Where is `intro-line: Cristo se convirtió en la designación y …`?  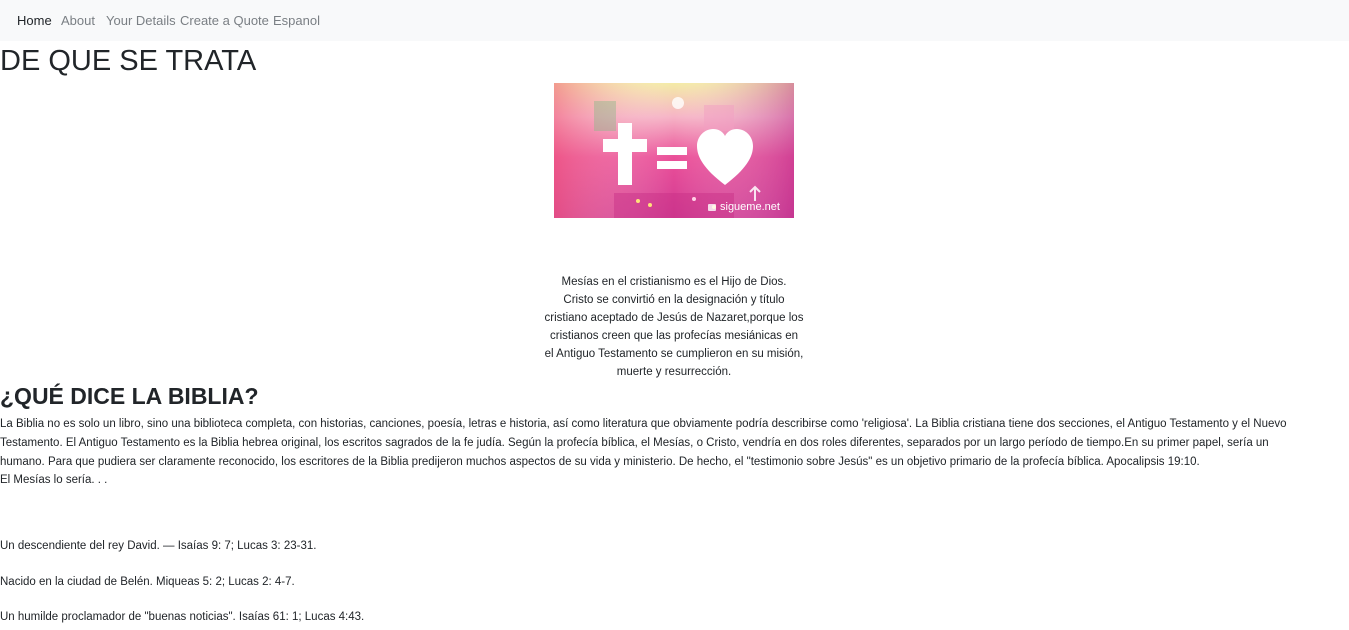 intro-line: Cristo se convirtió en la designación y … is located at coordinates (674, 300).